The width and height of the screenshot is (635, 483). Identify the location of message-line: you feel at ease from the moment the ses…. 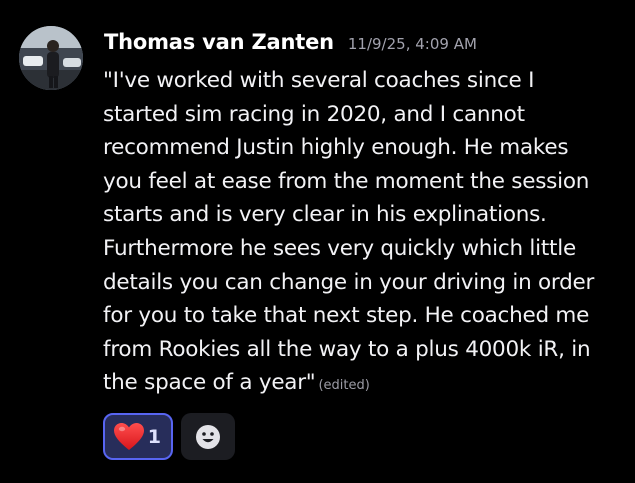
(346, 181).